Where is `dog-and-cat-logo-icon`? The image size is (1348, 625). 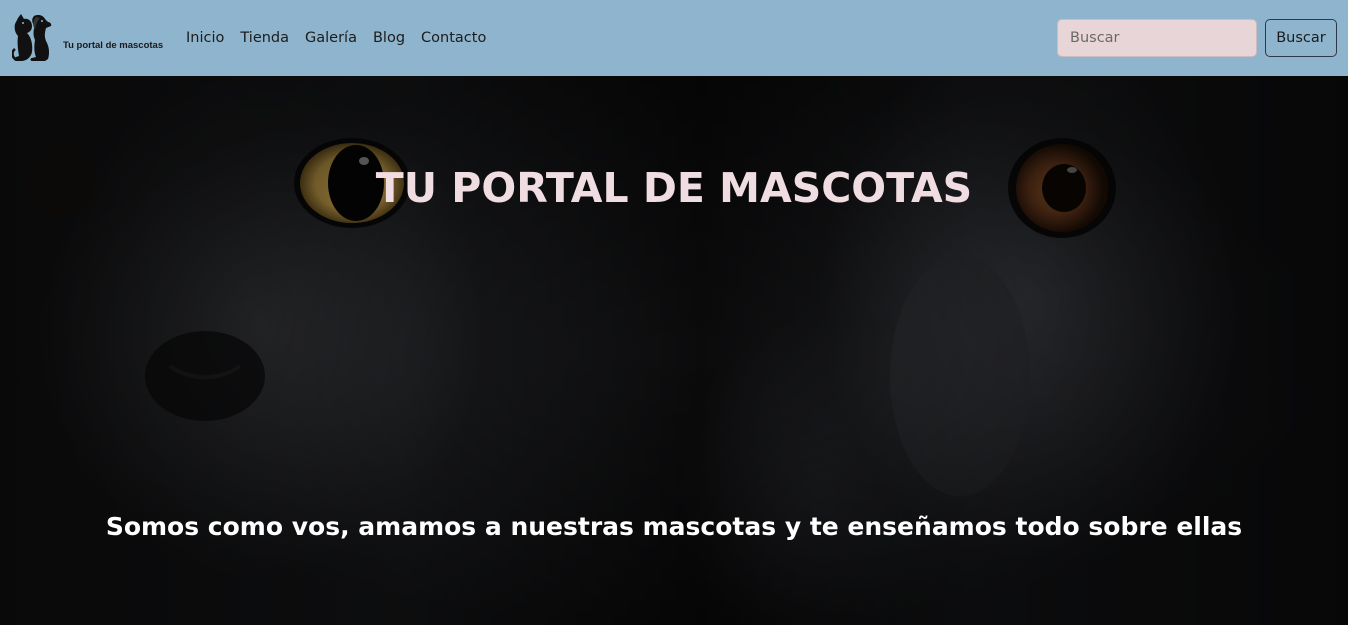 dog-and-cat-logo-icon is located at coordinates (32, 38).